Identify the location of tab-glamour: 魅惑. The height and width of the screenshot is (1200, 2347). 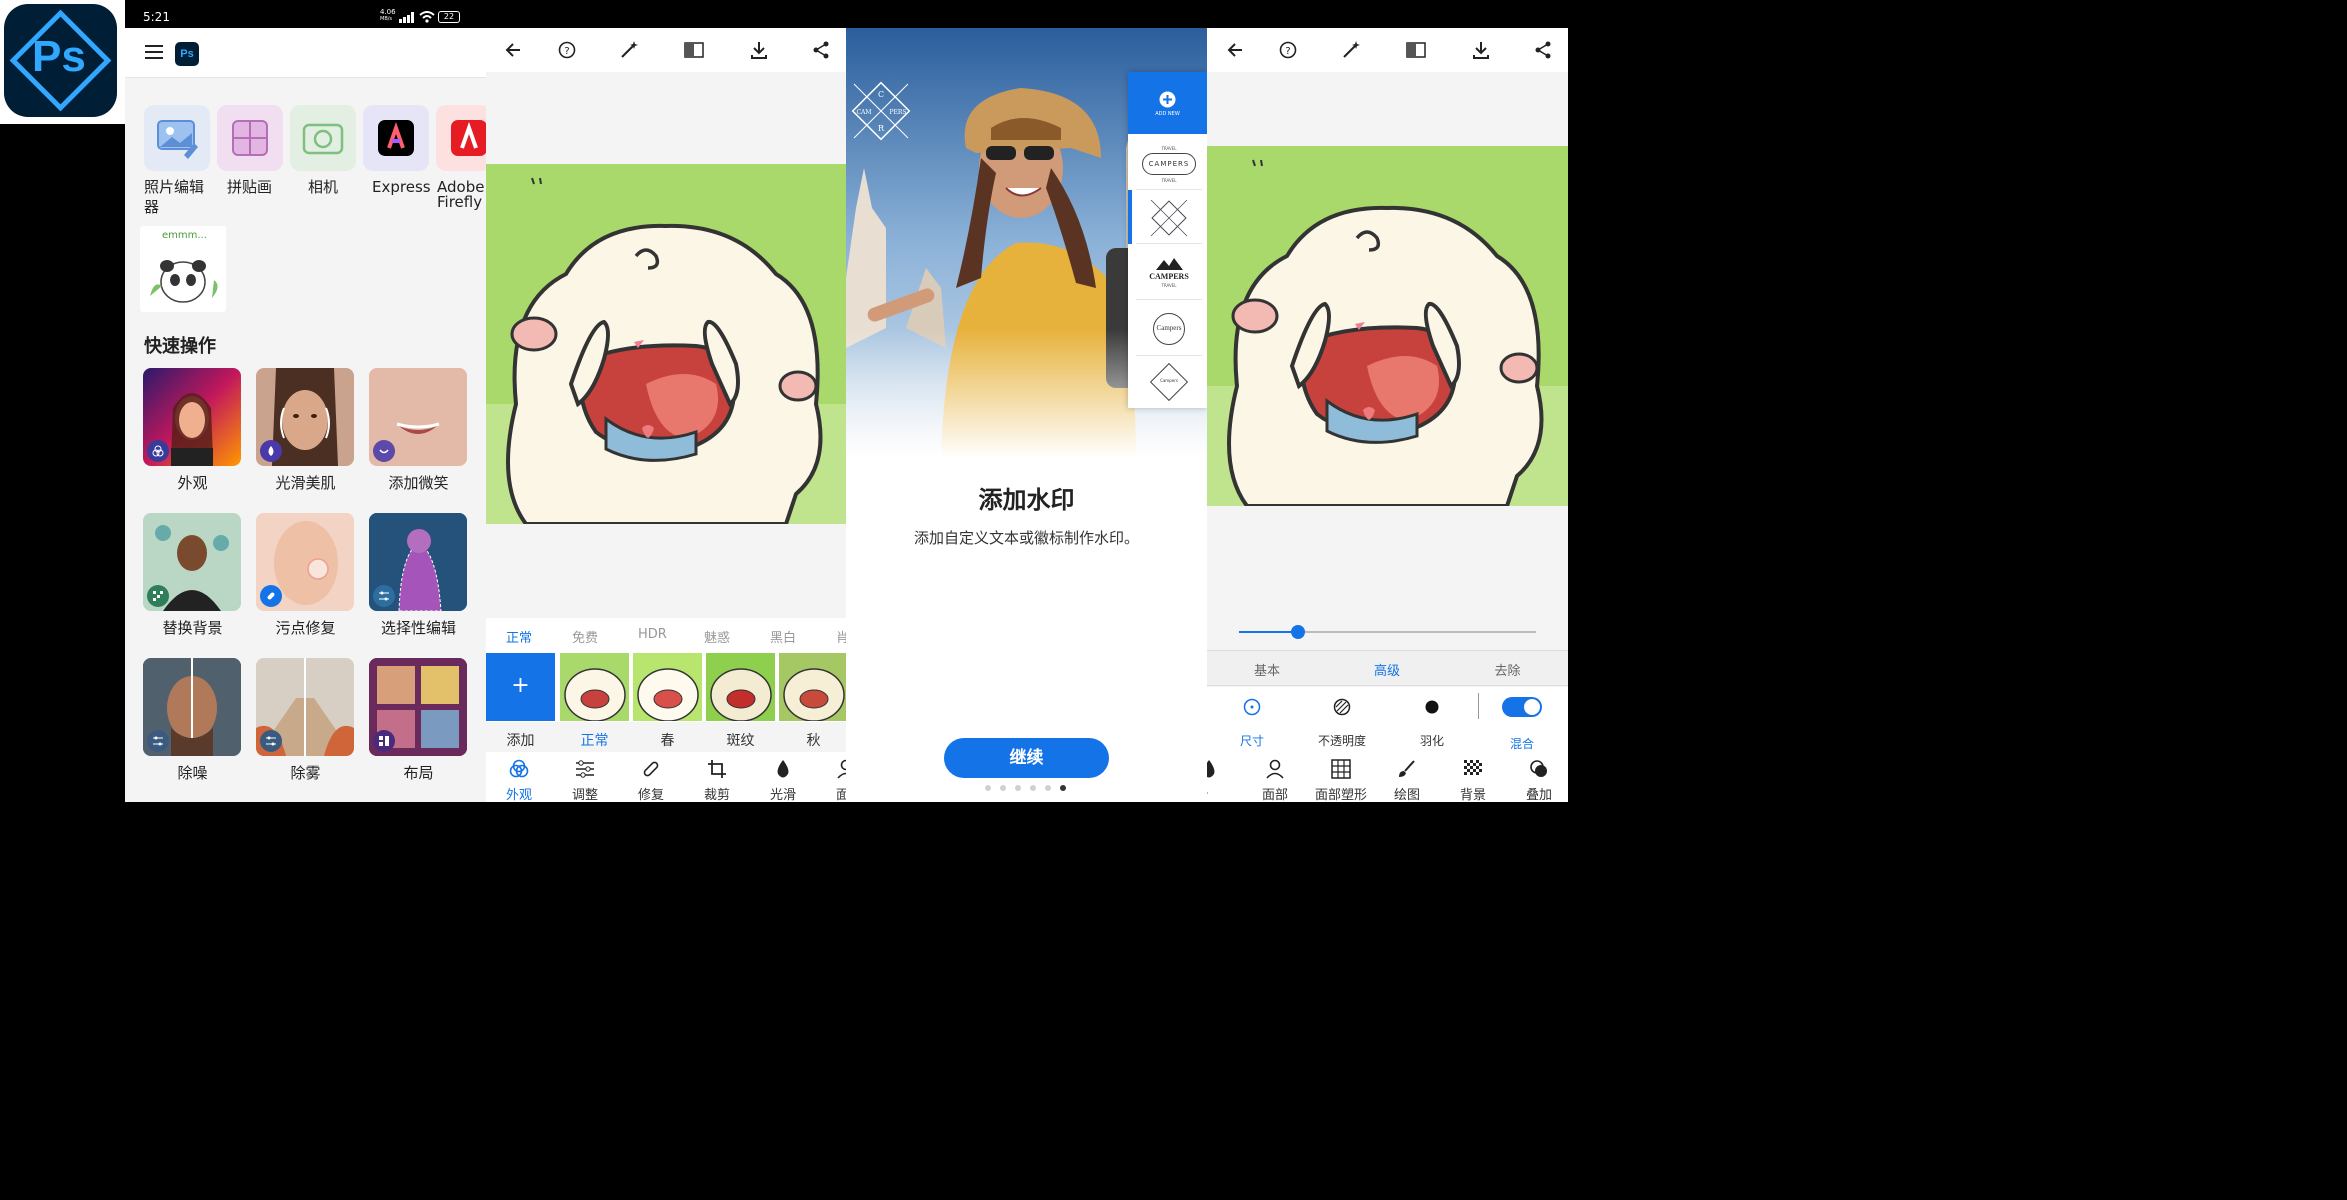
(717, 636).